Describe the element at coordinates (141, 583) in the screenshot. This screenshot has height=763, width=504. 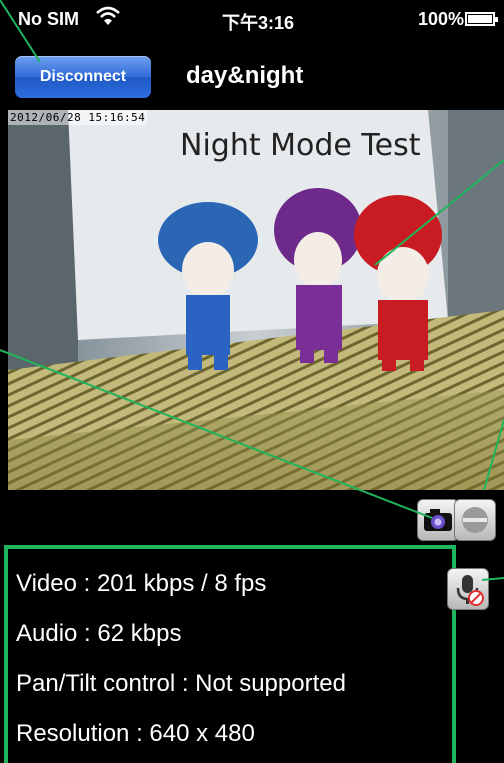
I see `video-bitrate: Video : 201 kbps / 8 fps` at that location.